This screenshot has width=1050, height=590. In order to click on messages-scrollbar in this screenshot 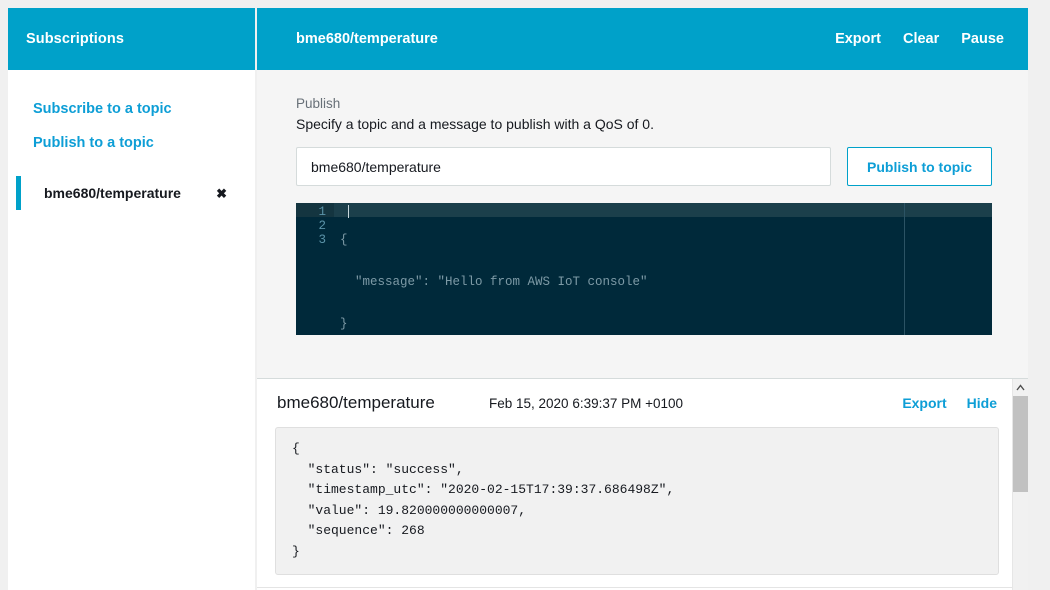, I will do `click(1020, 484)`.